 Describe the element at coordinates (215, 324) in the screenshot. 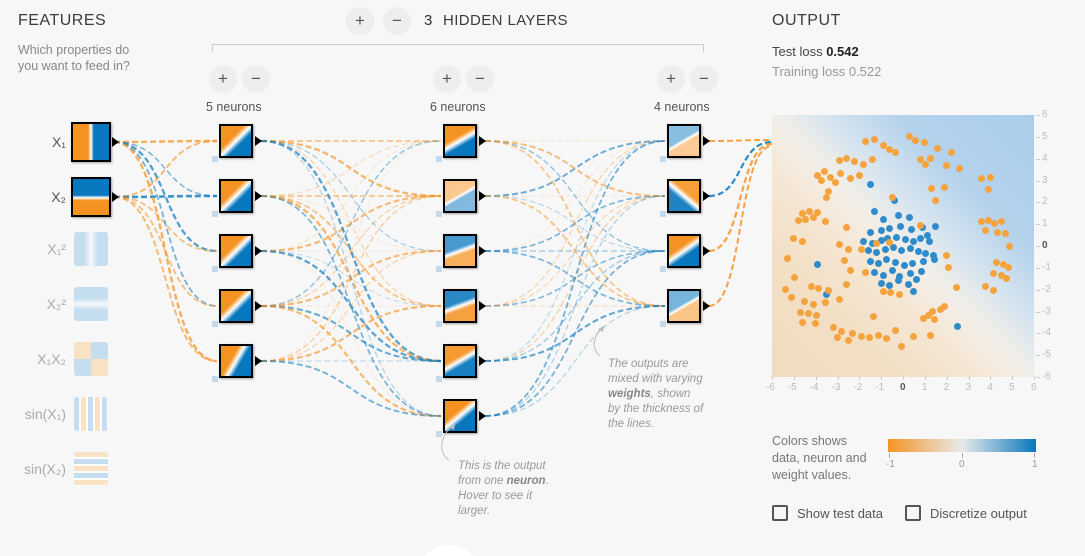

I see `neuron-bias-l1-n4` at that location.